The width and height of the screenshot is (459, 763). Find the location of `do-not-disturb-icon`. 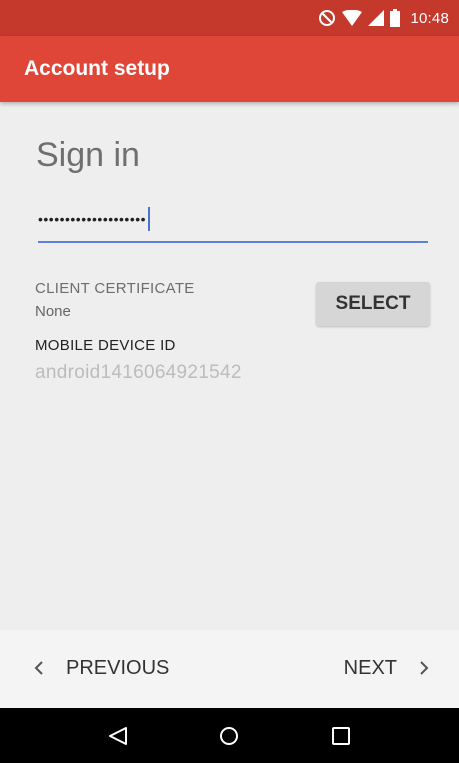

do-not-disturb-icon is located at coordinates (327, 18).